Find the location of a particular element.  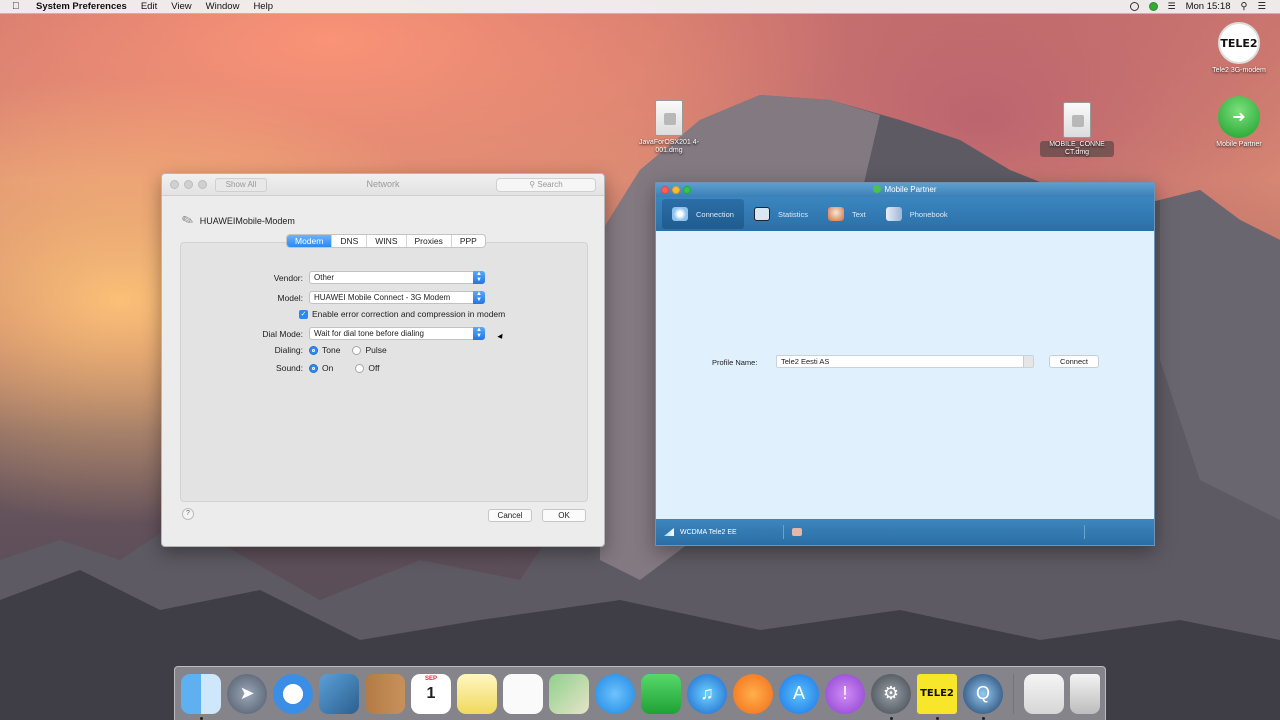

running-indicator is located at coordinates (891, 718).